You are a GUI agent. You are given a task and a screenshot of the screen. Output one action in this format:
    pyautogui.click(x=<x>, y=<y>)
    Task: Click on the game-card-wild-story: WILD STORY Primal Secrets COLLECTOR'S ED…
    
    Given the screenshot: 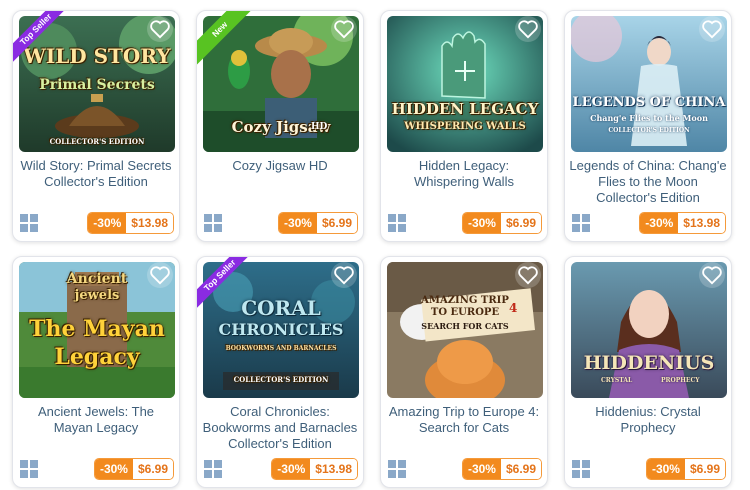 What is the action you would take?
    pyautogui.click(x=96, y=126)
    